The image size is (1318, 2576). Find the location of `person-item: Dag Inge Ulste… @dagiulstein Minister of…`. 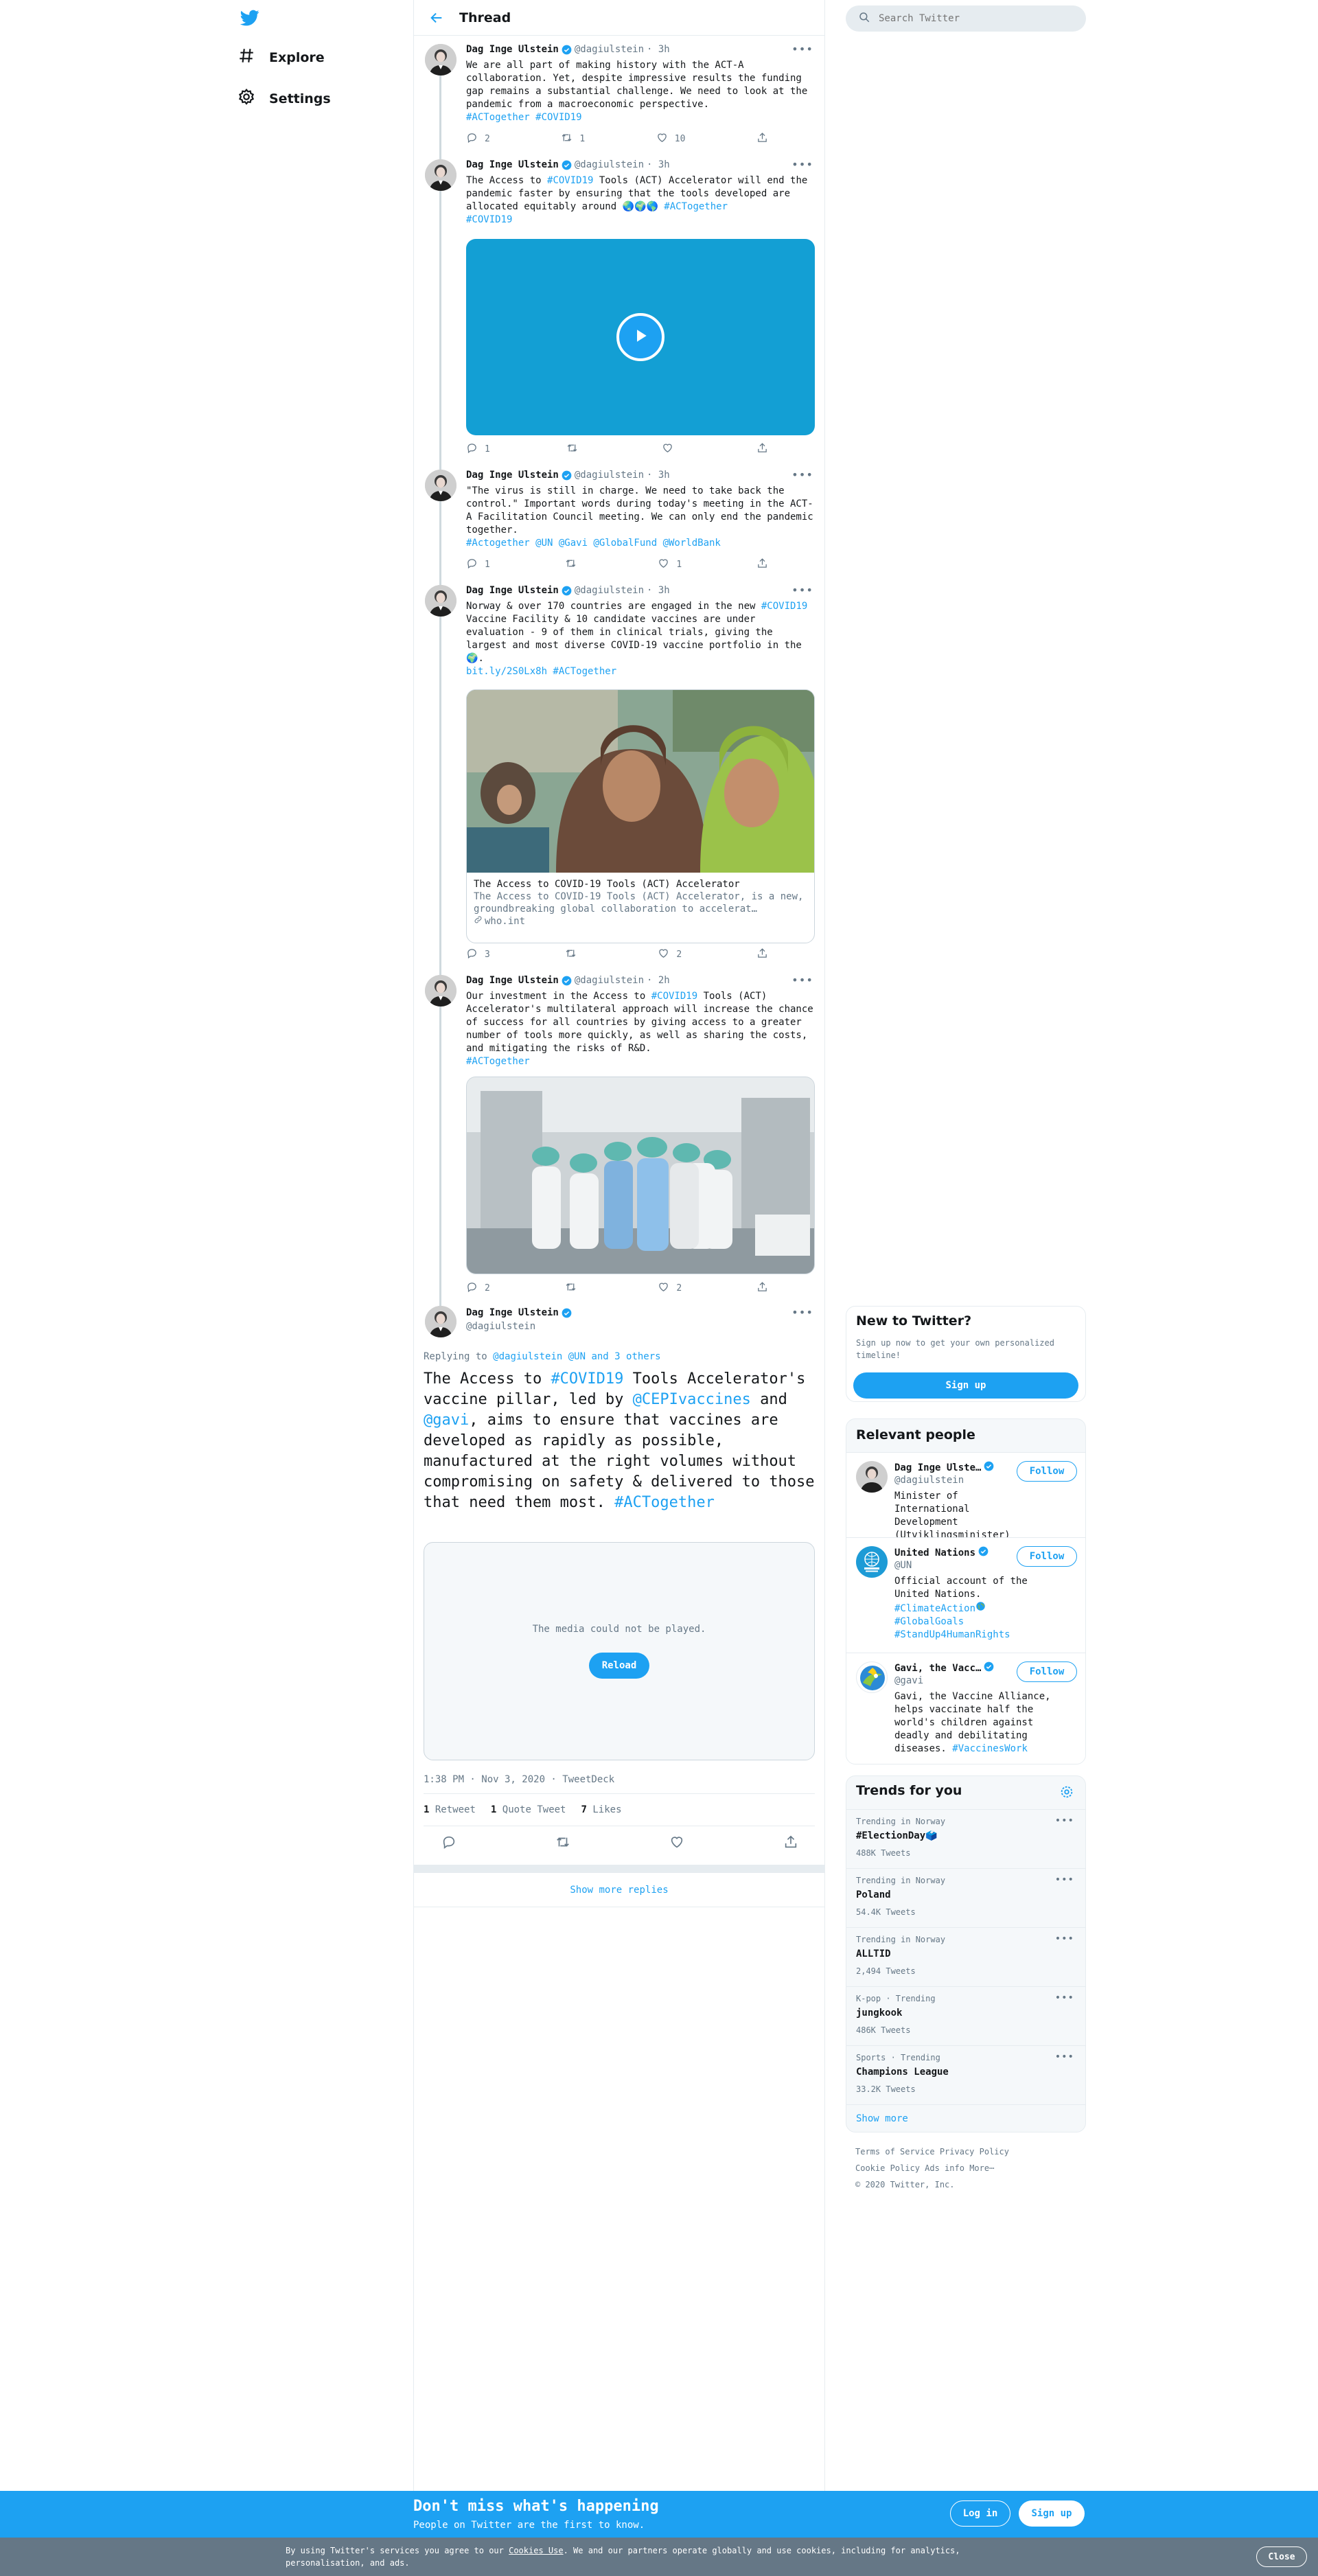

person-item: Dag Inge Ulste… @dagiulstein Minister of… is located at coordinates (965, 1496).